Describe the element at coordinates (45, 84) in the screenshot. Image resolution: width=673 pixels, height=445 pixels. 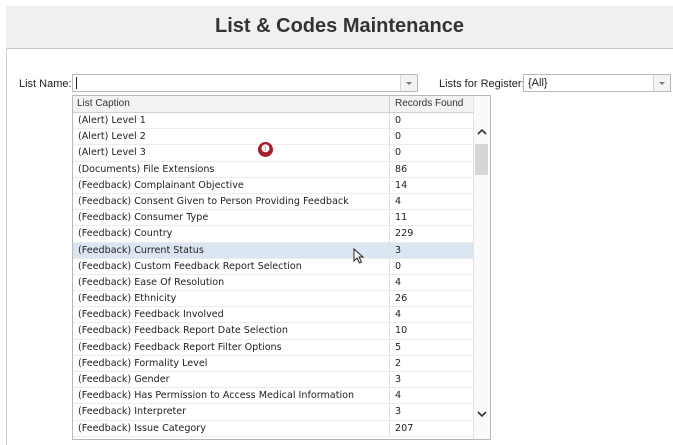
I see `list-name-label: List Name:` at that location.